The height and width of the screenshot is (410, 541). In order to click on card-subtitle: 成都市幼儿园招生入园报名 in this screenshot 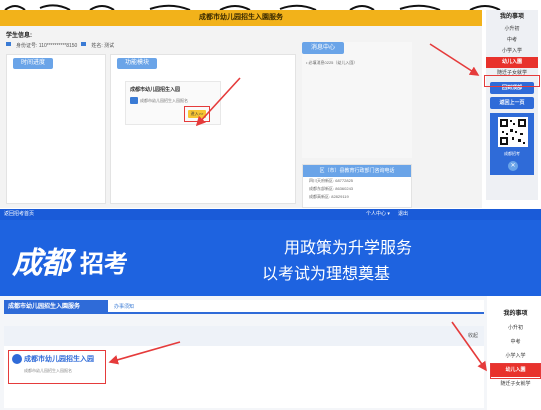, I will do `click(164, 100)`.